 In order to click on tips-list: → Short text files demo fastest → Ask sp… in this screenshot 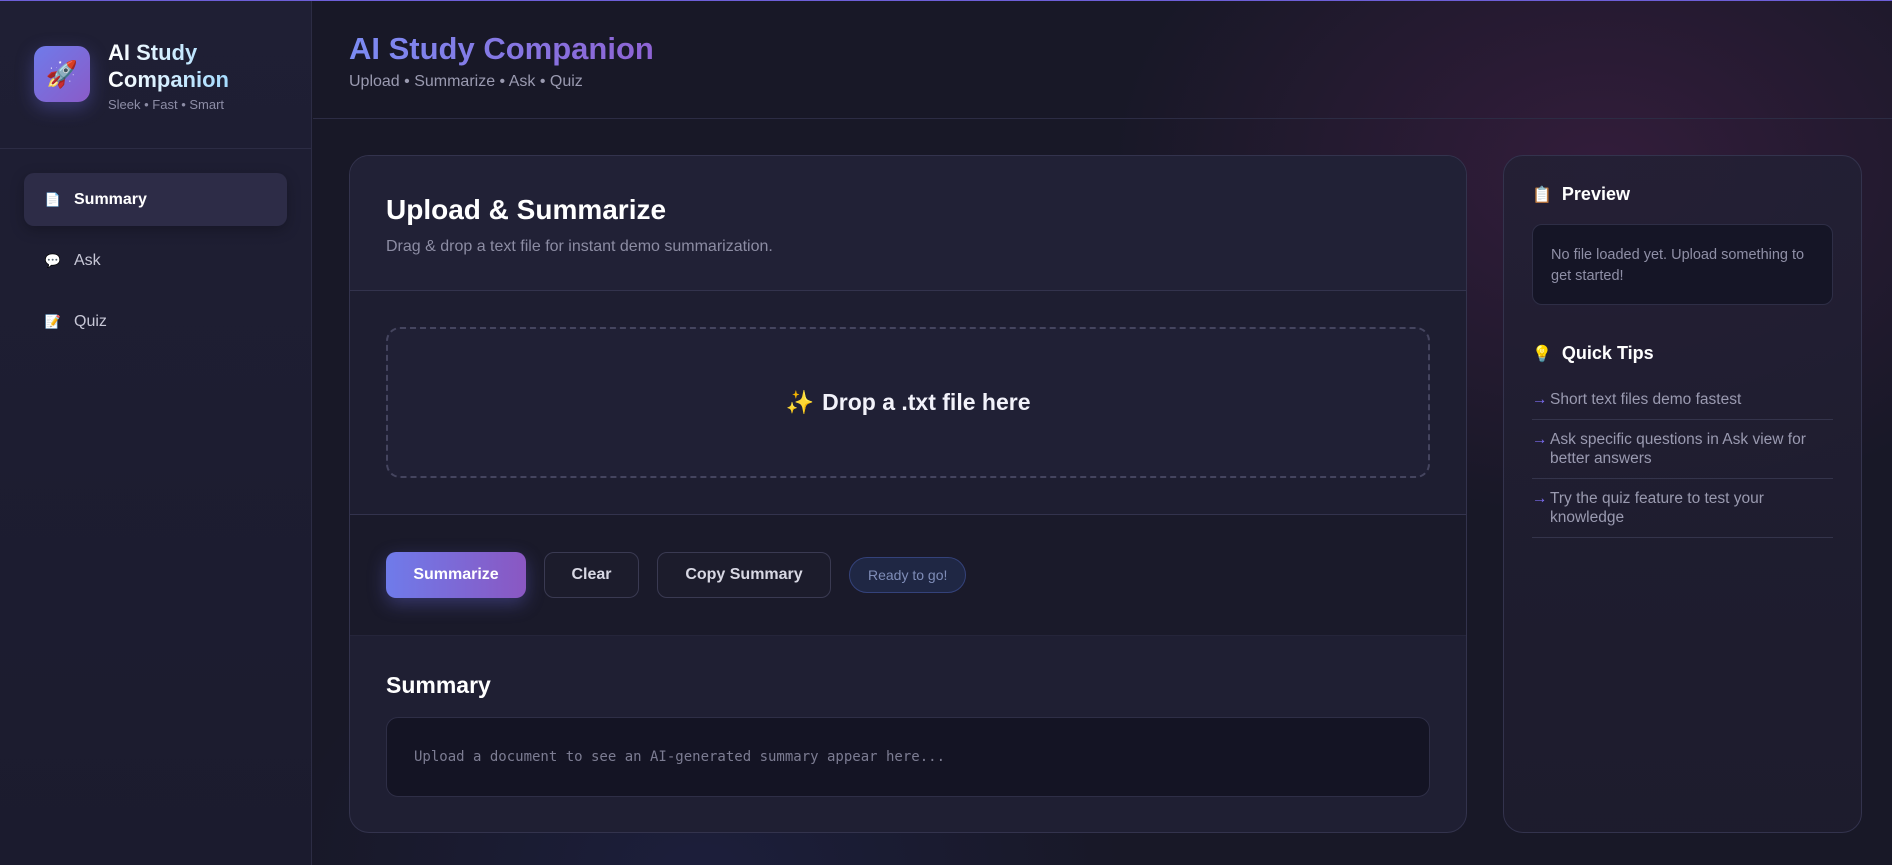, I will do `click(1682, 459)`.